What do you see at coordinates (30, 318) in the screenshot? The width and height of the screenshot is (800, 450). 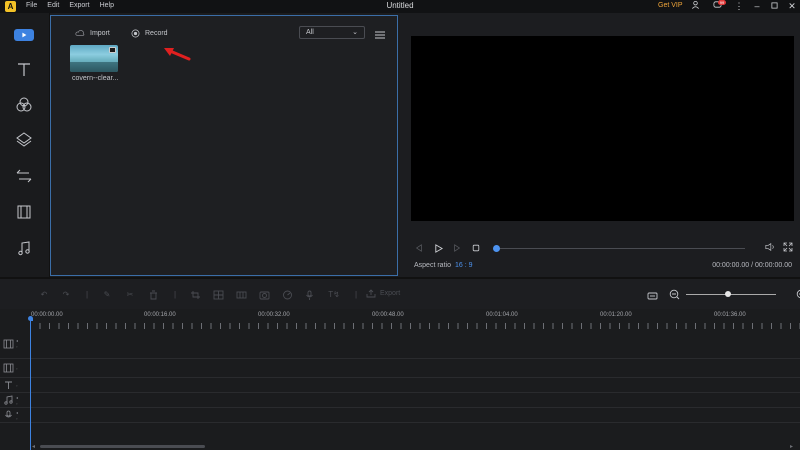 I see `playhead-handle` at bounding box center [30, 318].